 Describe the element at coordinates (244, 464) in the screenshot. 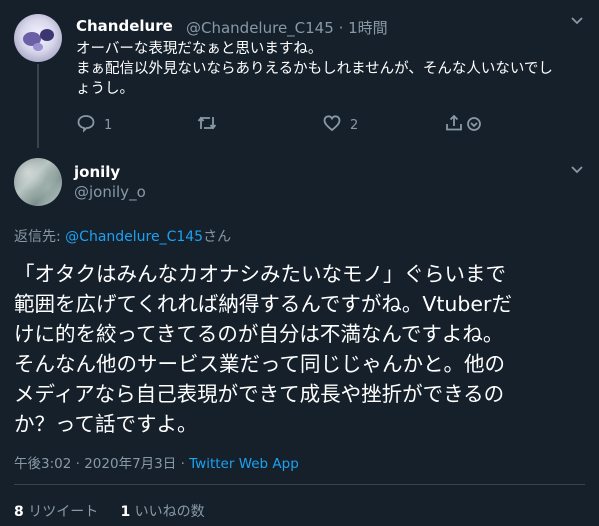

I see `tweet-source: Twitter Web App` at that location.